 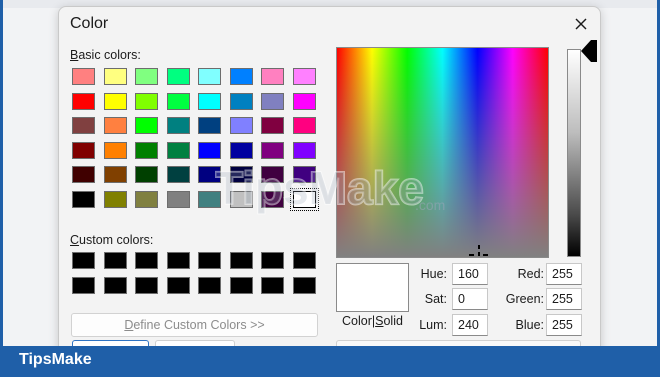 I want to click on lum-field: 240, so click(x=470, y=325).